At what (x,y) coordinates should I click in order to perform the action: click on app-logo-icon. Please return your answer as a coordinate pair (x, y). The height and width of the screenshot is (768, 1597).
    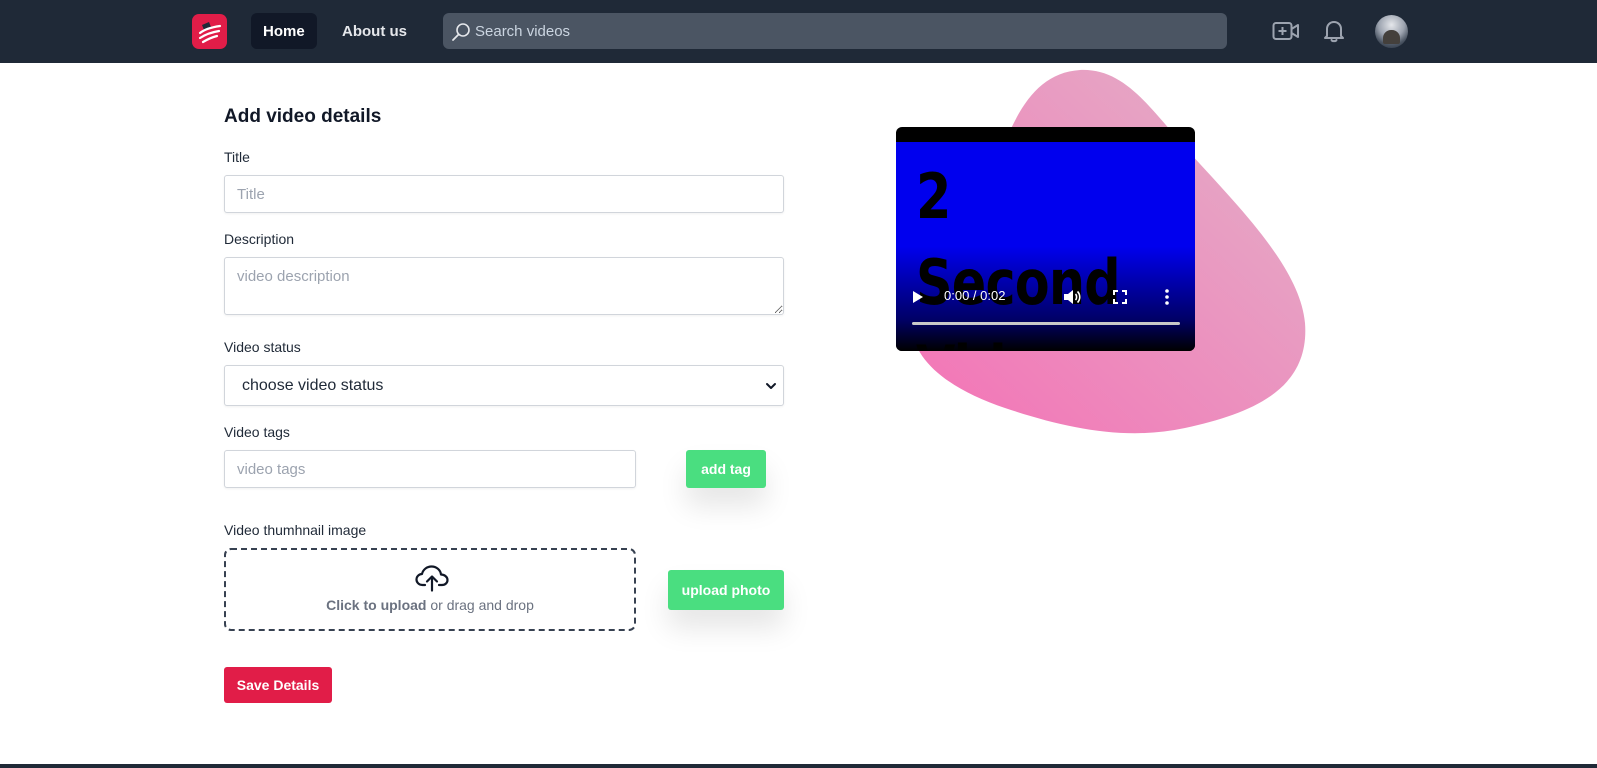
    Looking at the image, I should click on (209, 31).